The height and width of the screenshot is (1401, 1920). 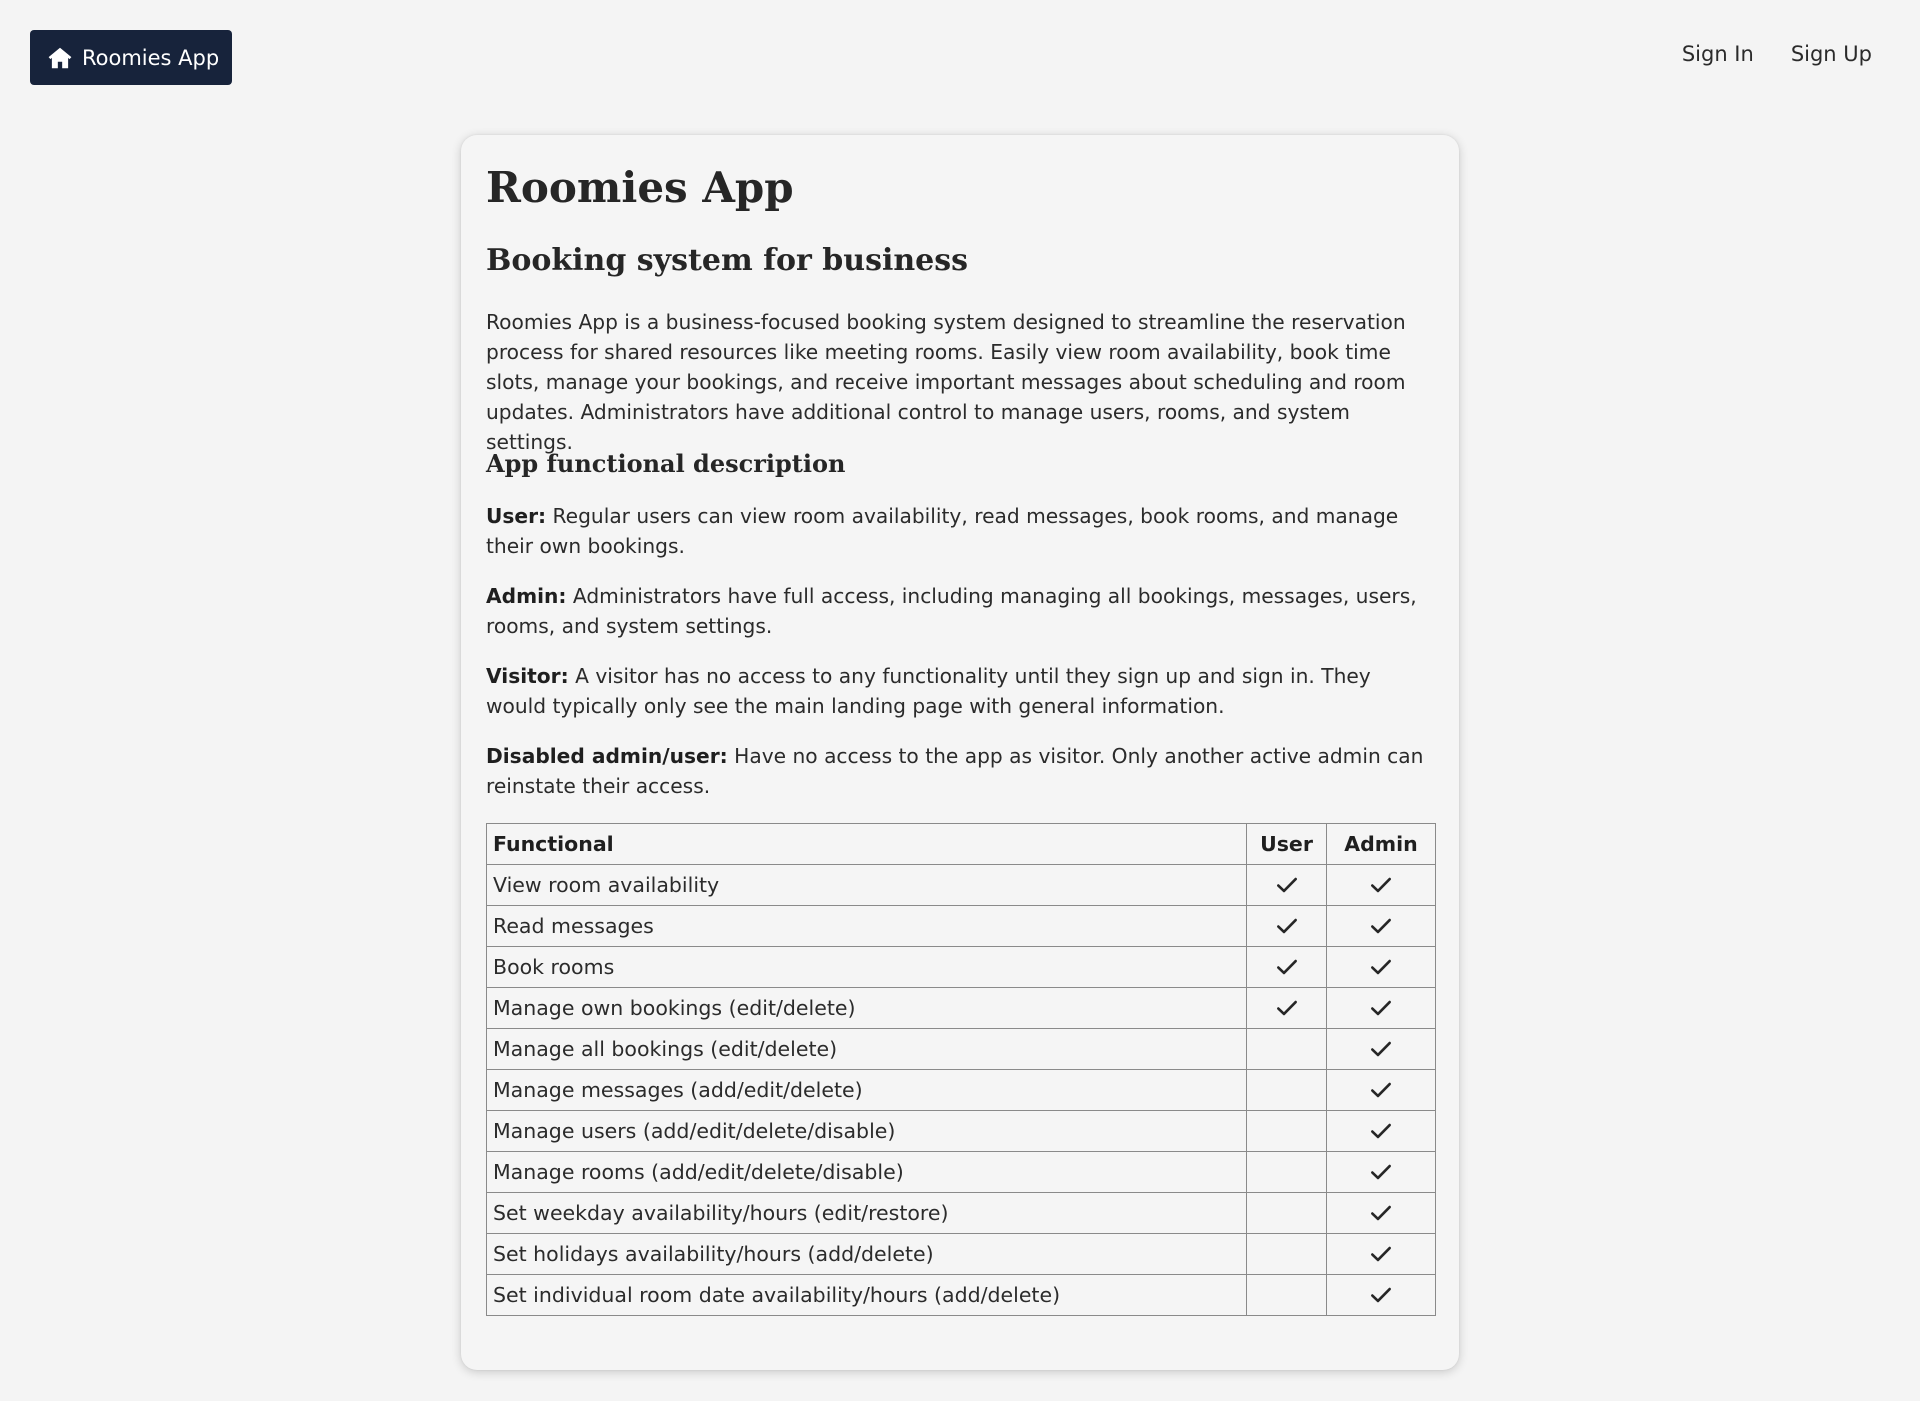 I want to click on page-subtitle: Booking system for business, so click(x=727, y=260).